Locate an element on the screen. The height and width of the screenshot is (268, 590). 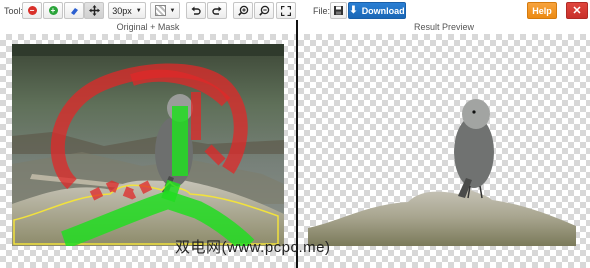
help-button: Help is located at coordinates (542, 10).